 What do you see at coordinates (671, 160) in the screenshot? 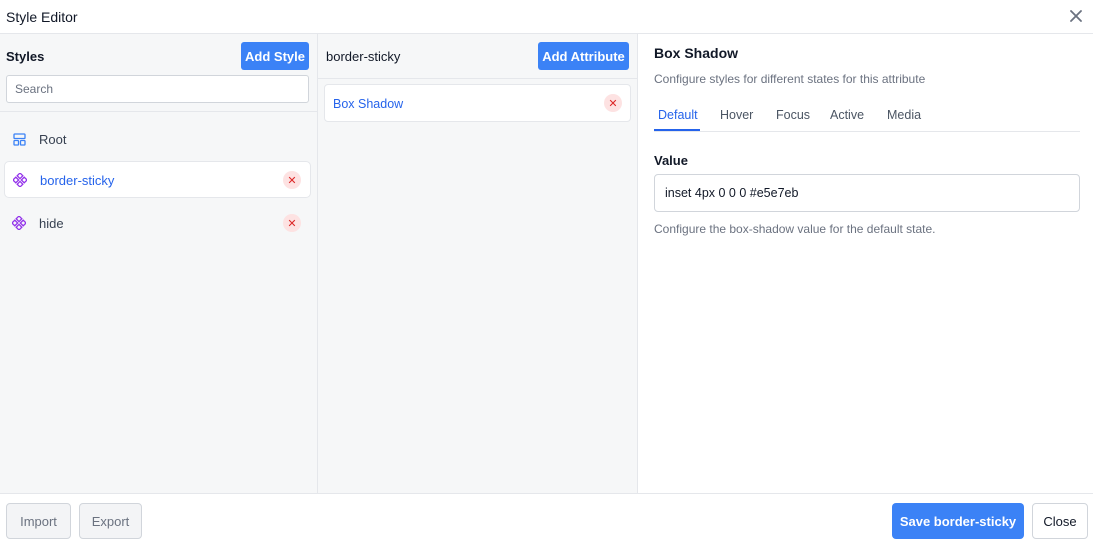
I see `value-label: Value` at bounding box center [671, 160].